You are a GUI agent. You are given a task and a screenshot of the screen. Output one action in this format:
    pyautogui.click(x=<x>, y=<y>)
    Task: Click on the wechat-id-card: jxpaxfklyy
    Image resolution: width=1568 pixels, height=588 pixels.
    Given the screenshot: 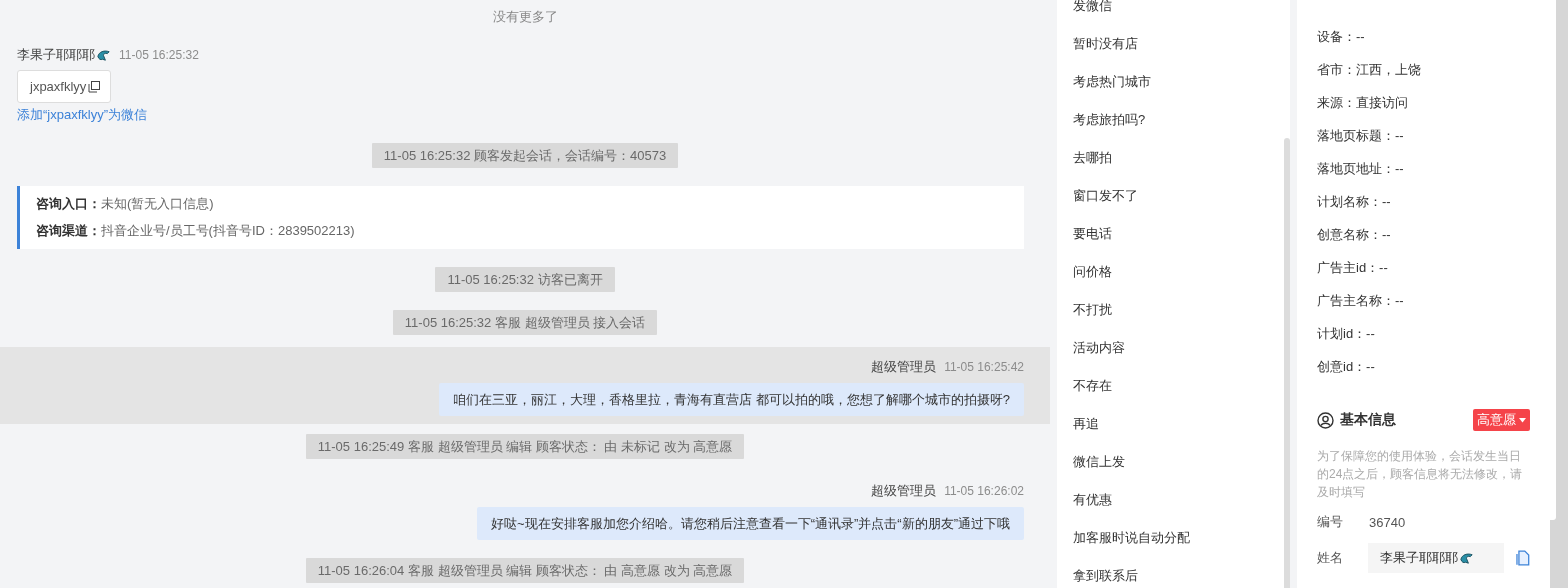 What is the action you would take?
    pyautogui.click(x=64, y=86)
    